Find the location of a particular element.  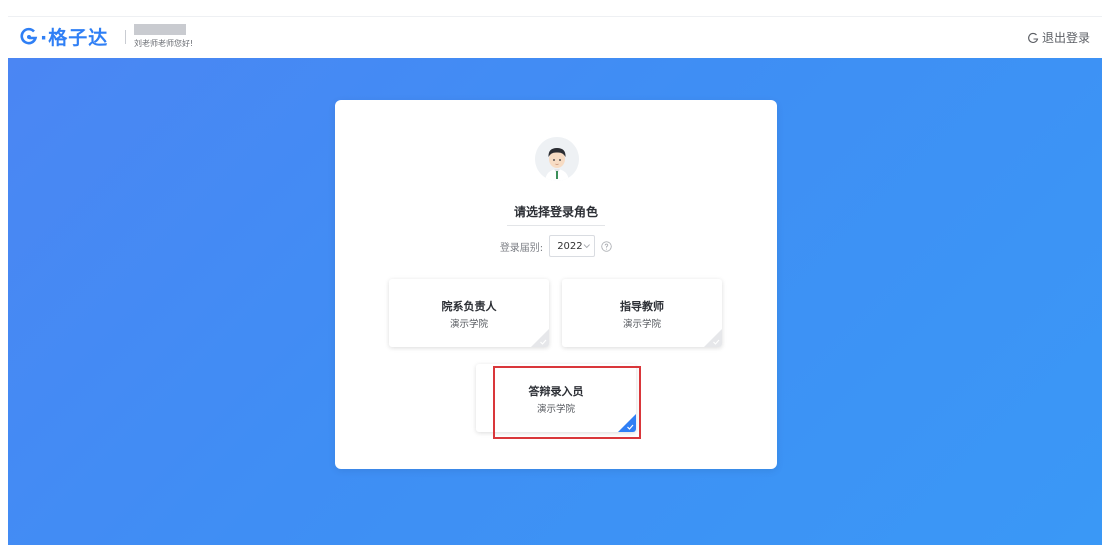

app-logo: ·格子达 is located at coordinates (64, 36).